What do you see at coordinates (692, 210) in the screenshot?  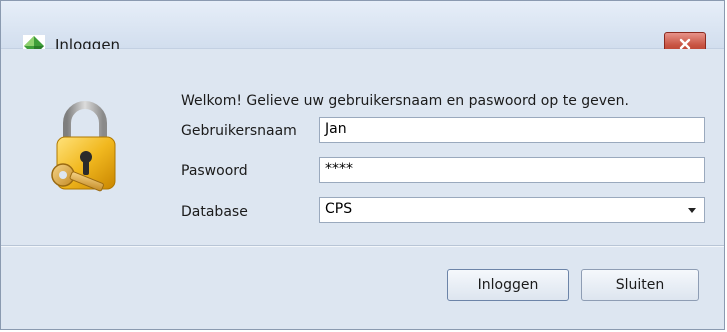 I see `chevron-down-icon` at bounding box center [692, 210].